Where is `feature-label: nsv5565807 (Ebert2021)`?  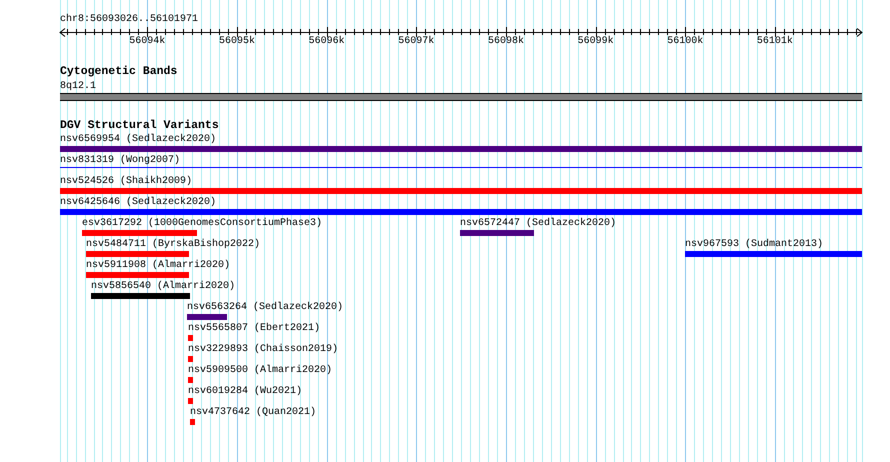 feature-label: nsv5565807 (Ebert2021) is located at coordinates (254, 329).